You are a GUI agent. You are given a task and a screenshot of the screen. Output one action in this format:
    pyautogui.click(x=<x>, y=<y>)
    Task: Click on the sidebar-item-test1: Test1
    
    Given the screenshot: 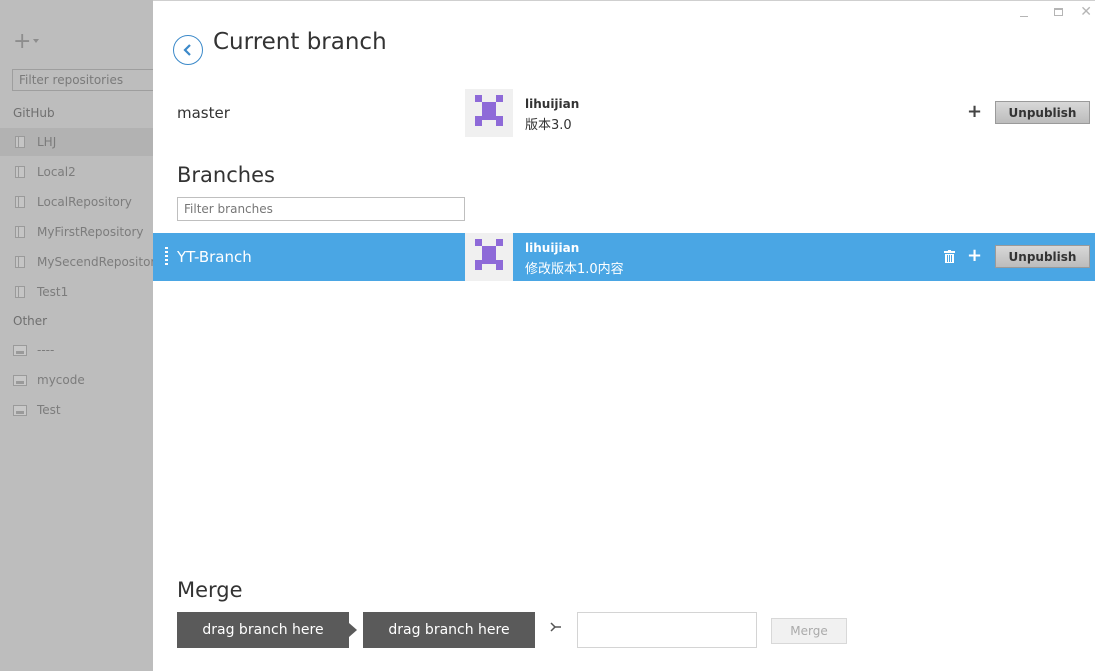 What is the action you would take?
    pyautogui.click(x=76, y=292)
    